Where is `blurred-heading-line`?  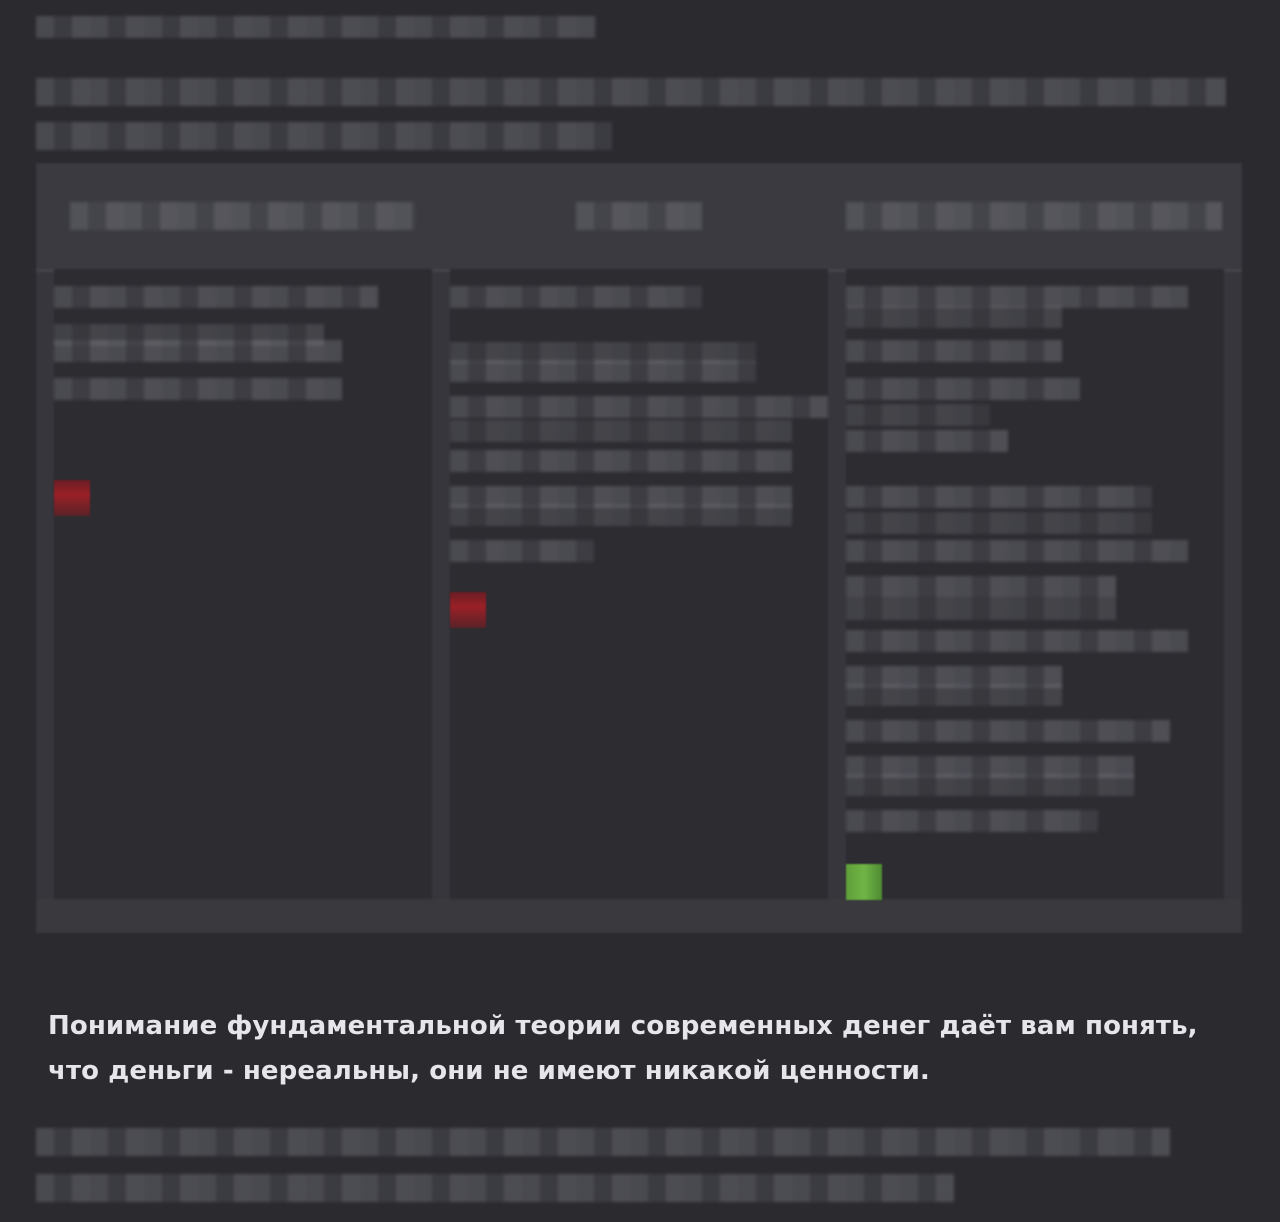 blurred-heading-line is located at coordinates (316, 27).